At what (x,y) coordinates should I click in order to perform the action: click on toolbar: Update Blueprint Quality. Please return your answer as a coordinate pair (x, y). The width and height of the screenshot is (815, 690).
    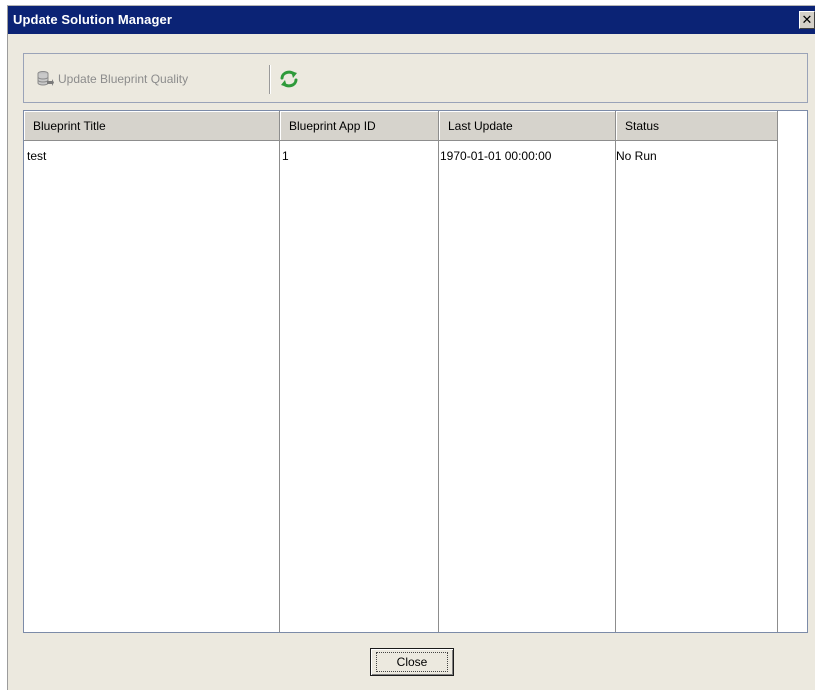
    Looking at the image, I should click on (415, 78).